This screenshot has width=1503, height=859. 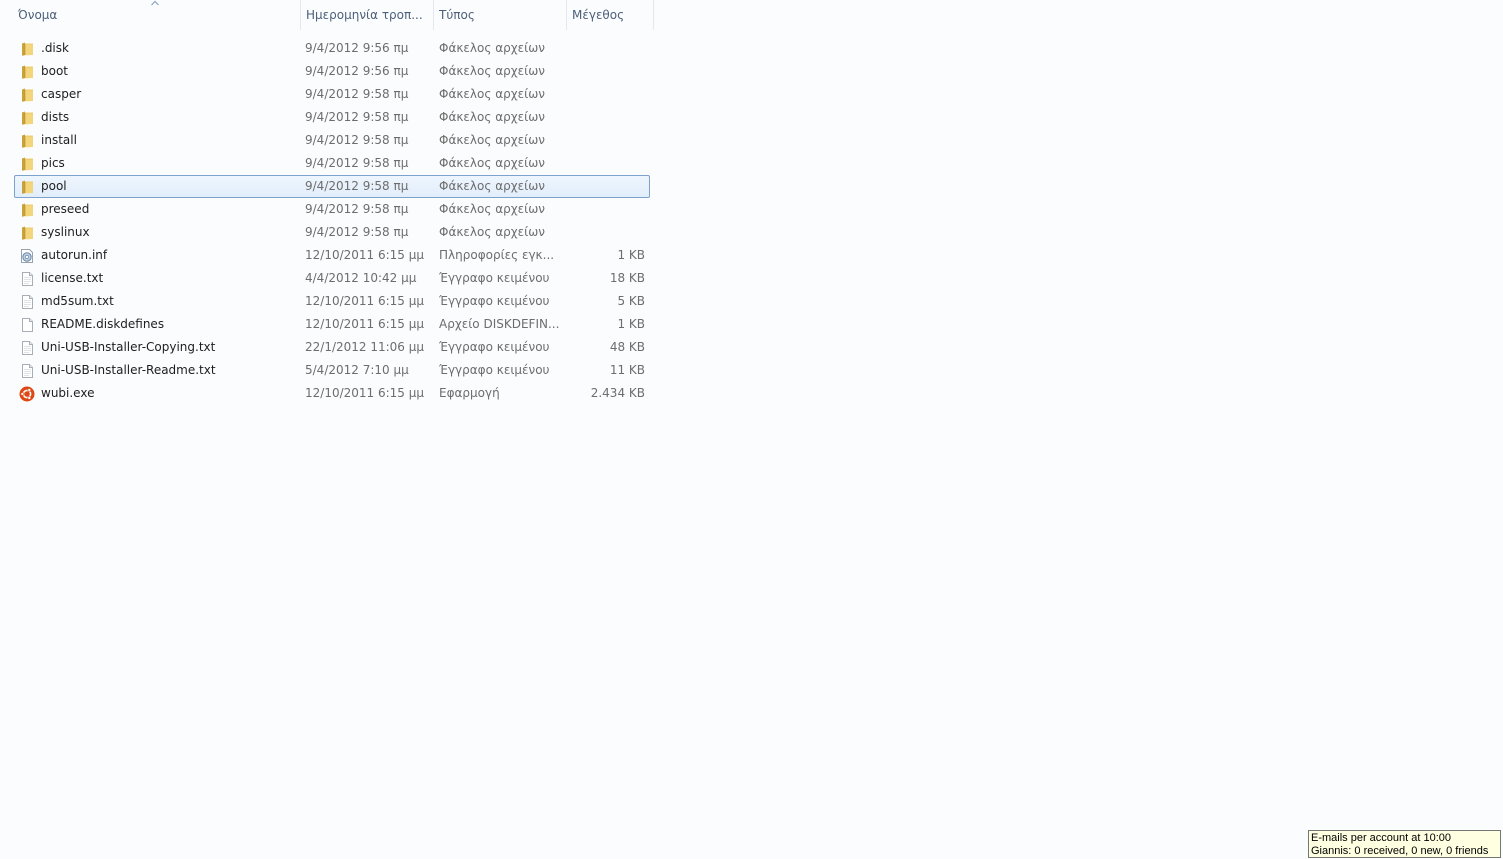 I want to click on file-name: casper, so click(x=61, y=94).